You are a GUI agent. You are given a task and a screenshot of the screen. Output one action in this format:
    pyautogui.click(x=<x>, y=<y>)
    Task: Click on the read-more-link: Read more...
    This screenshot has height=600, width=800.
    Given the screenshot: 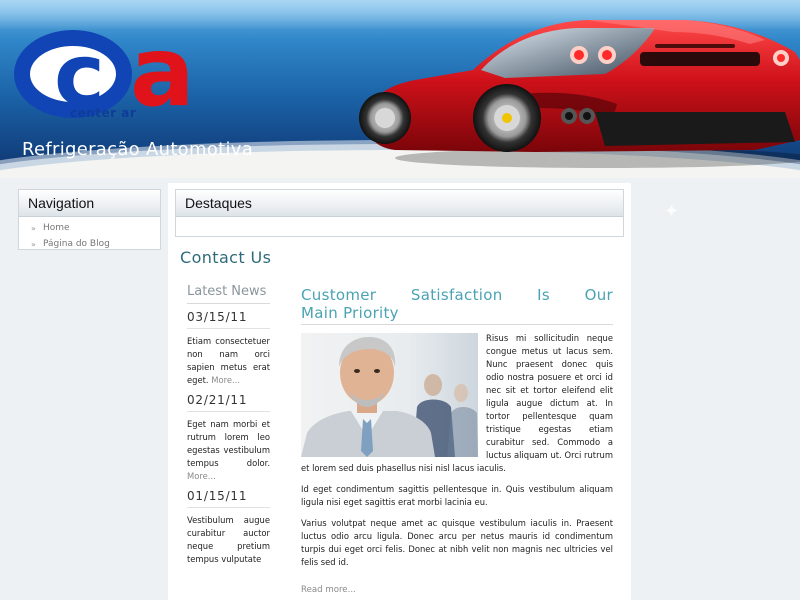 What is the action you would take?
    pyautogui.click(x=328, y=590)
    